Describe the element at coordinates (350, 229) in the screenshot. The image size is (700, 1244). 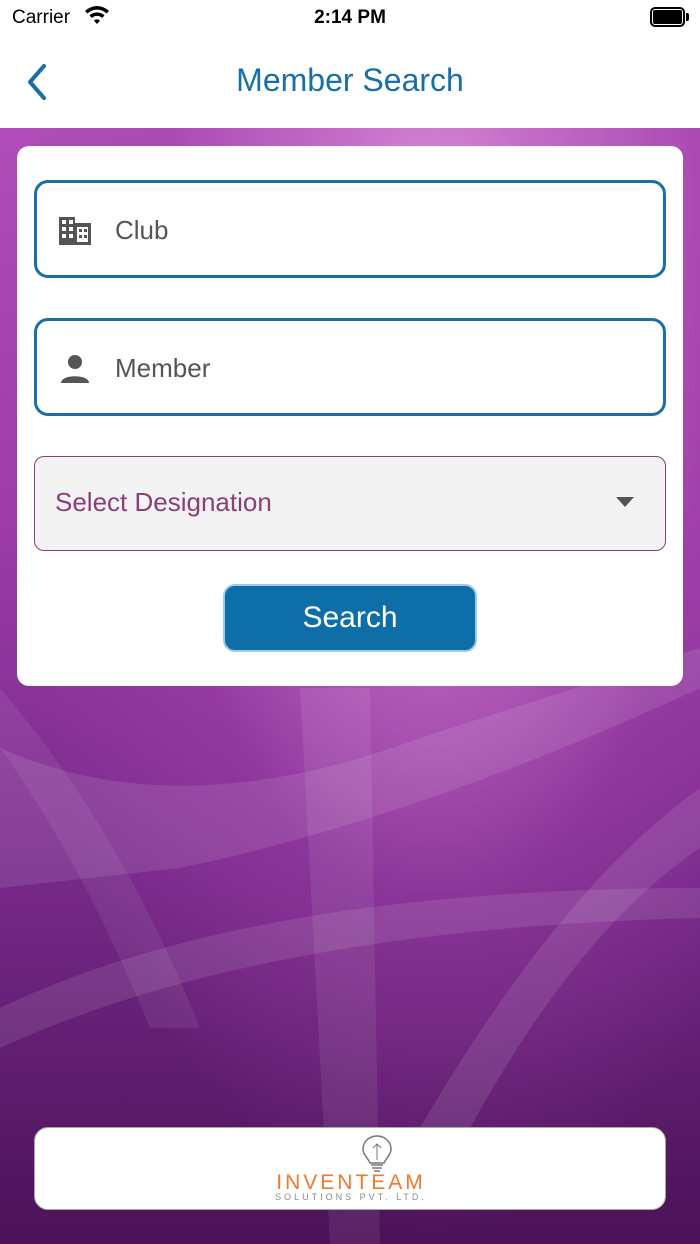
I see `club-input: Club` at that location.